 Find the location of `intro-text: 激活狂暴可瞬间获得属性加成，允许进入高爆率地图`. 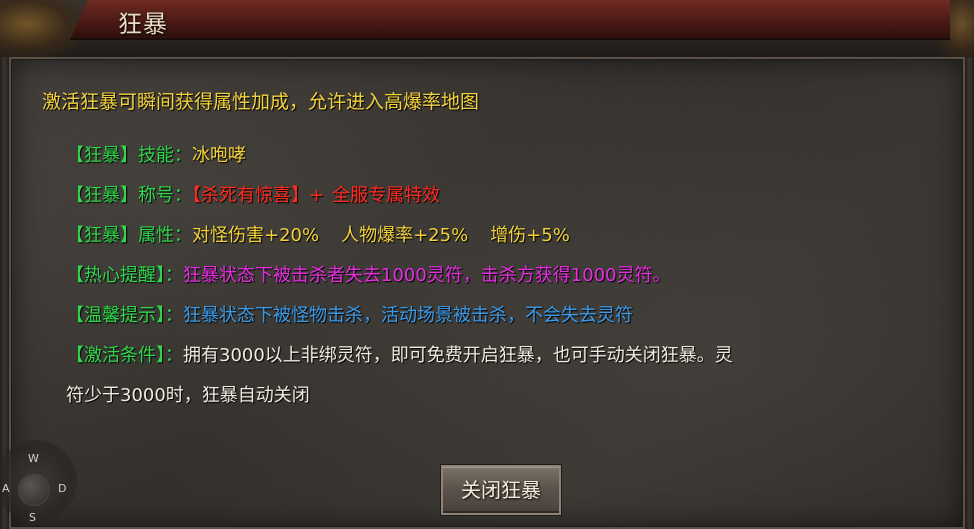

intro-text: 激活狂暴可瞬间获得属性加成，允许进入高爆率地图 is located at coordinates (261, 102).